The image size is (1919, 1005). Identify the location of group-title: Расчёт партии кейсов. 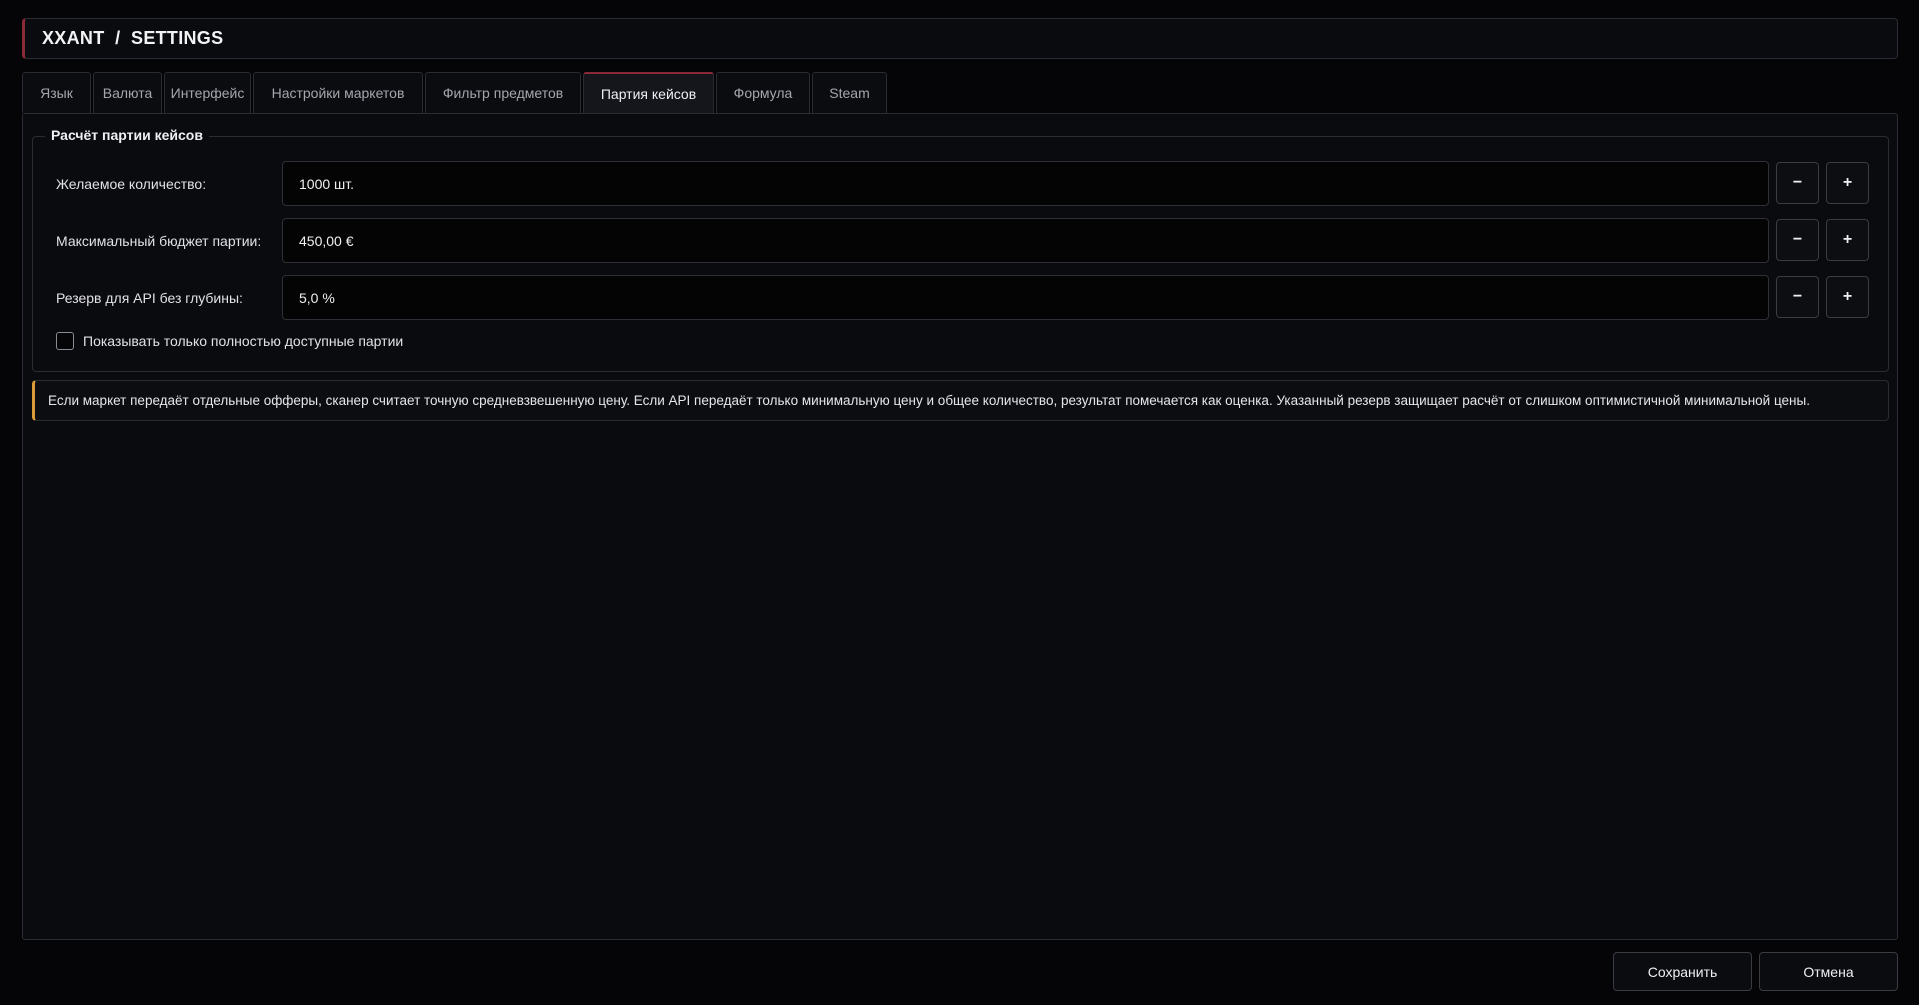
(127, 135).